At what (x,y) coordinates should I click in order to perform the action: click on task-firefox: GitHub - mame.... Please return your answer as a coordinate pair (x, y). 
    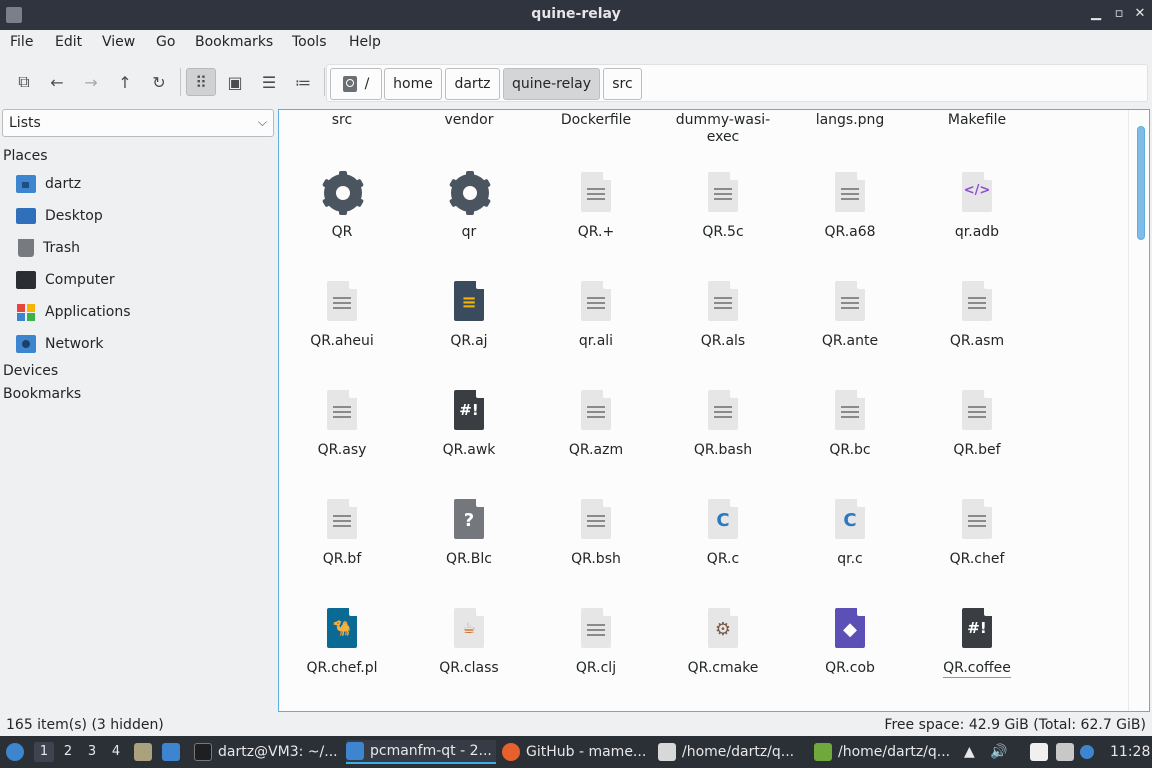
    Looking at the image, I should click on (577, 752).